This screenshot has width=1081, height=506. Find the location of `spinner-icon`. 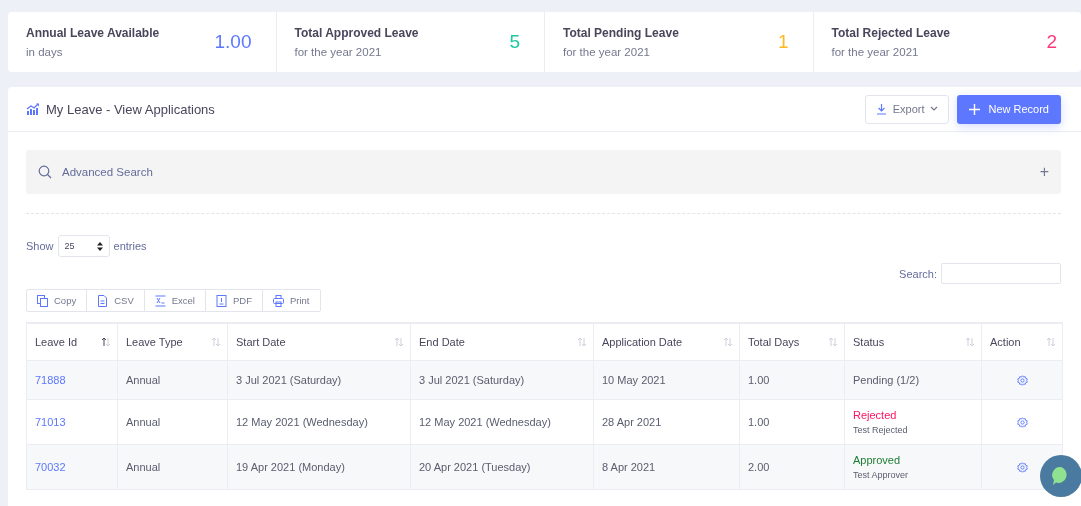

spinner-icon is located at coordinates (99, 246).